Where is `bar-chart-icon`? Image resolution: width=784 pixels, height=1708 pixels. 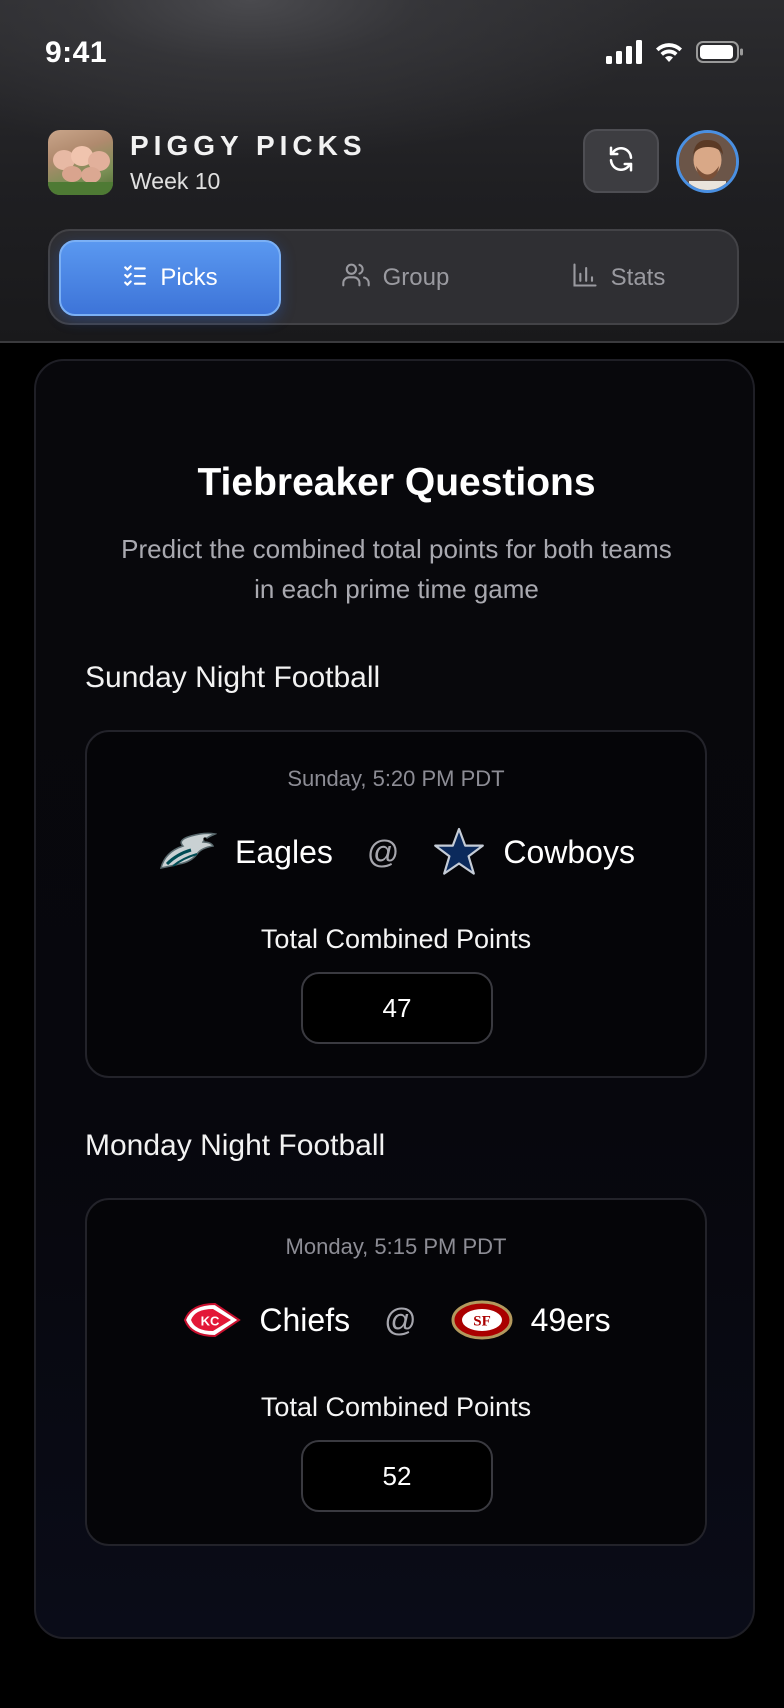 bar-chart-icon is located at coordinates (585, 278).